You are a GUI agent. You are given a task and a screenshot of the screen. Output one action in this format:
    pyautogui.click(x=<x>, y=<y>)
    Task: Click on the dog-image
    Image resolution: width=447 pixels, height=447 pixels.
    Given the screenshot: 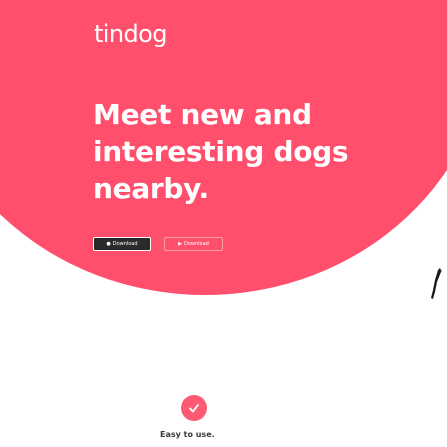 What is the action you would take?
    pyautogui.click(x=436, y=283)
    